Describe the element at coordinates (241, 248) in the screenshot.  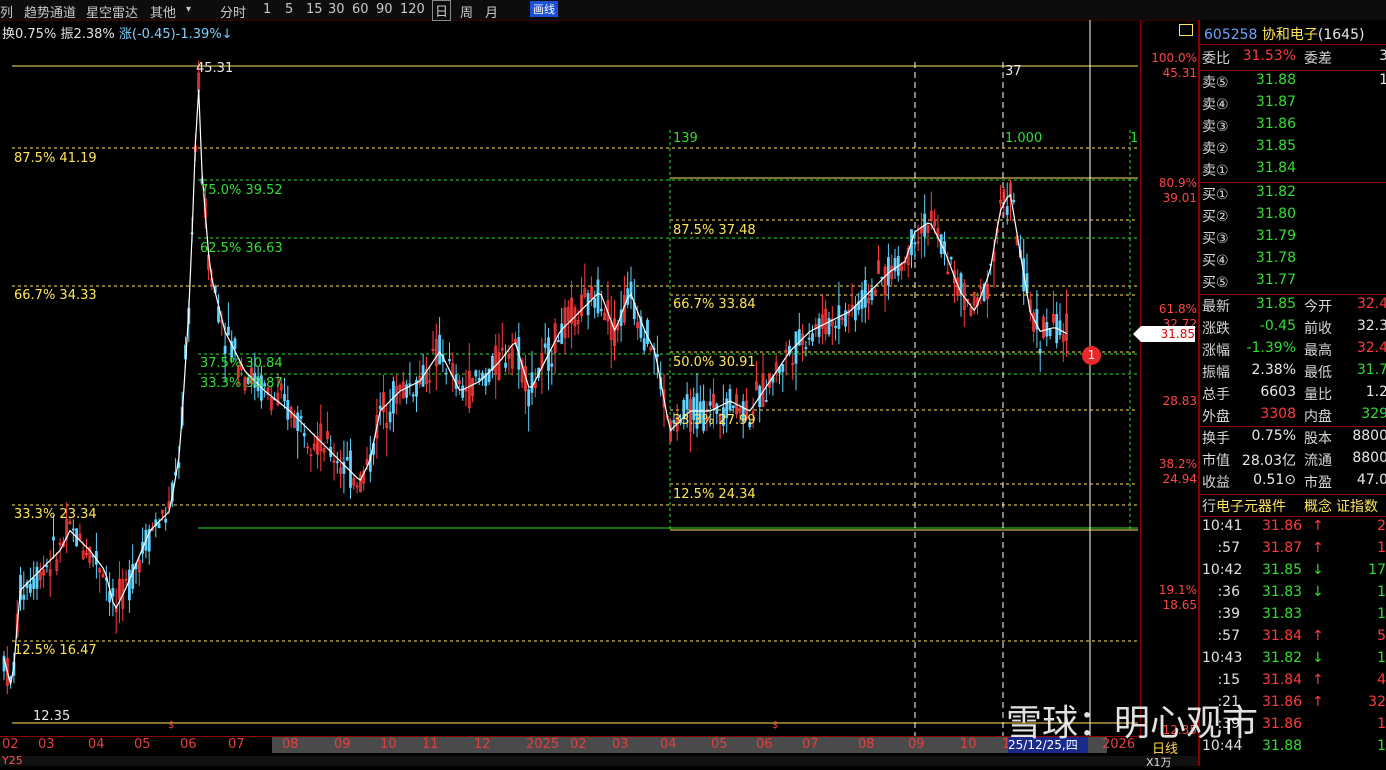
I see `fib-mid-label: 62.5% 36.63` at that location.